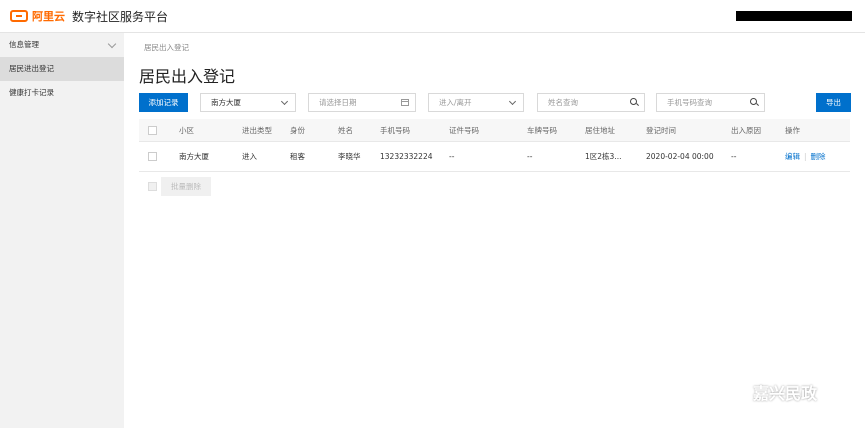 Image resolution: width=865 pixels, height=428 pixels. What do you see at coordinates (406, 156) in the screenshot?
I see `cell-phone: 13232332224` at bounding box center [406, 156].